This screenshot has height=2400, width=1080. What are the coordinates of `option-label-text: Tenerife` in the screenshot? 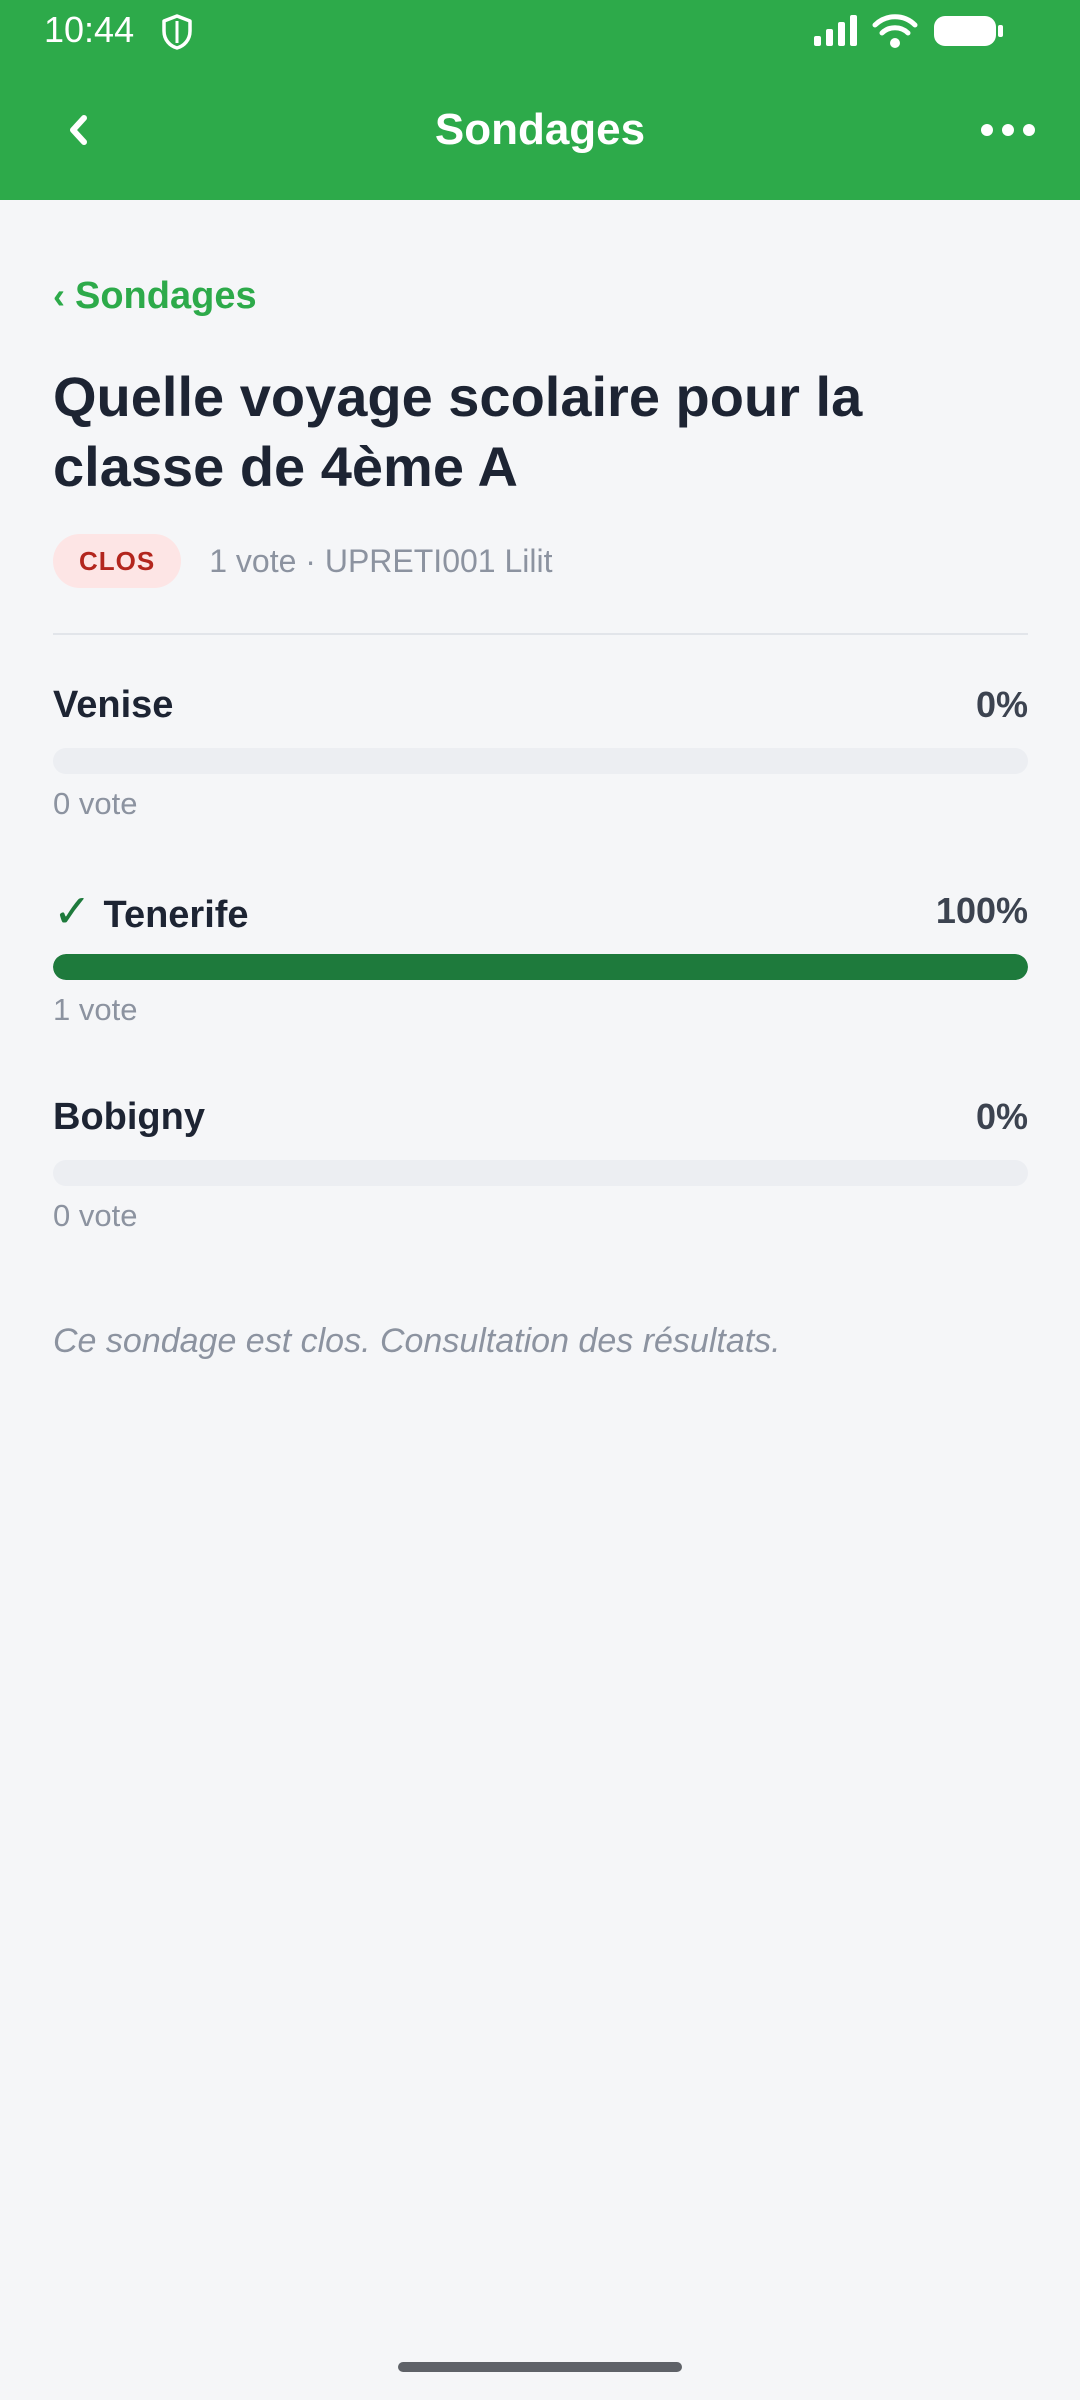 It's located at (176, 915).